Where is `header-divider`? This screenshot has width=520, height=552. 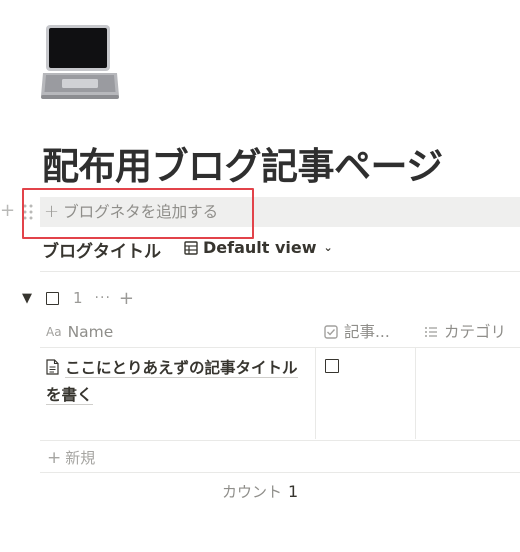
header-divider is located at coordinates (280, 347).